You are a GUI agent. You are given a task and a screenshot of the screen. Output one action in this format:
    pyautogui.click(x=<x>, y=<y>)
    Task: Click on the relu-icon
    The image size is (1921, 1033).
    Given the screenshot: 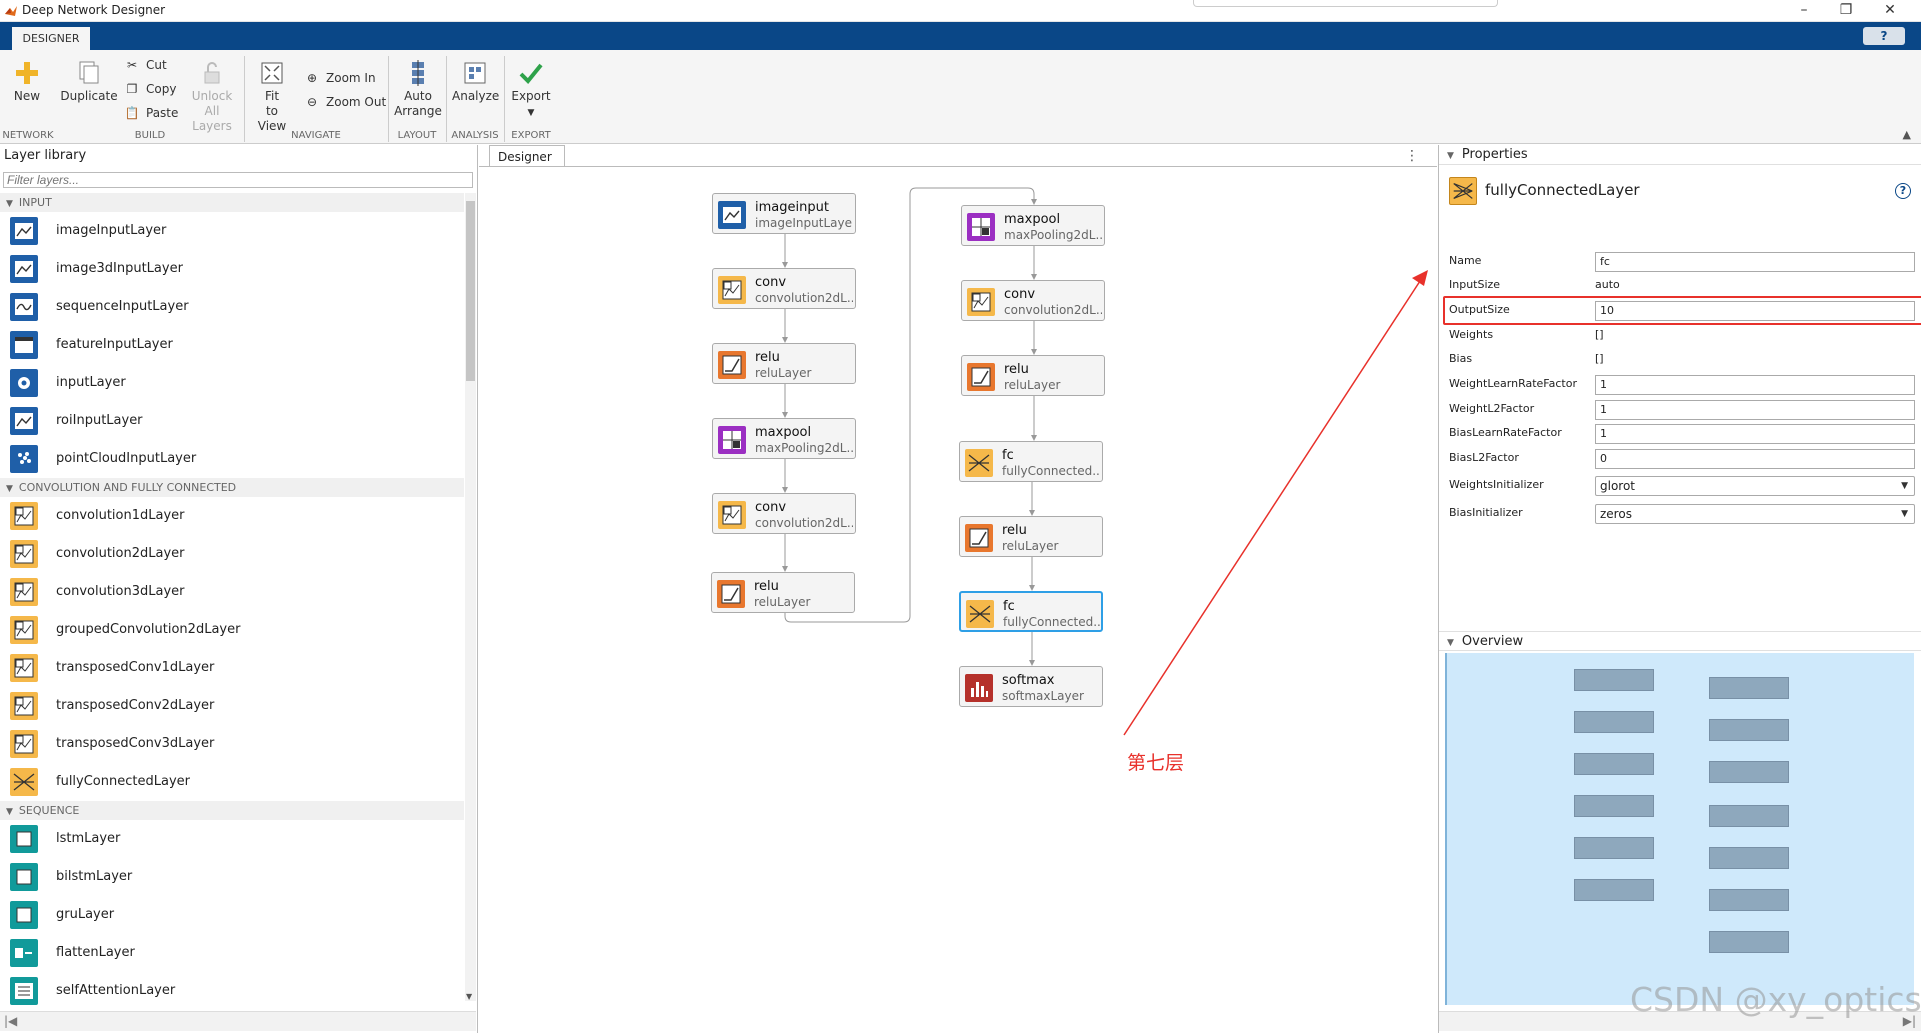 What is the action you would take?
    pyautogui.click(x=732, y=365)
    